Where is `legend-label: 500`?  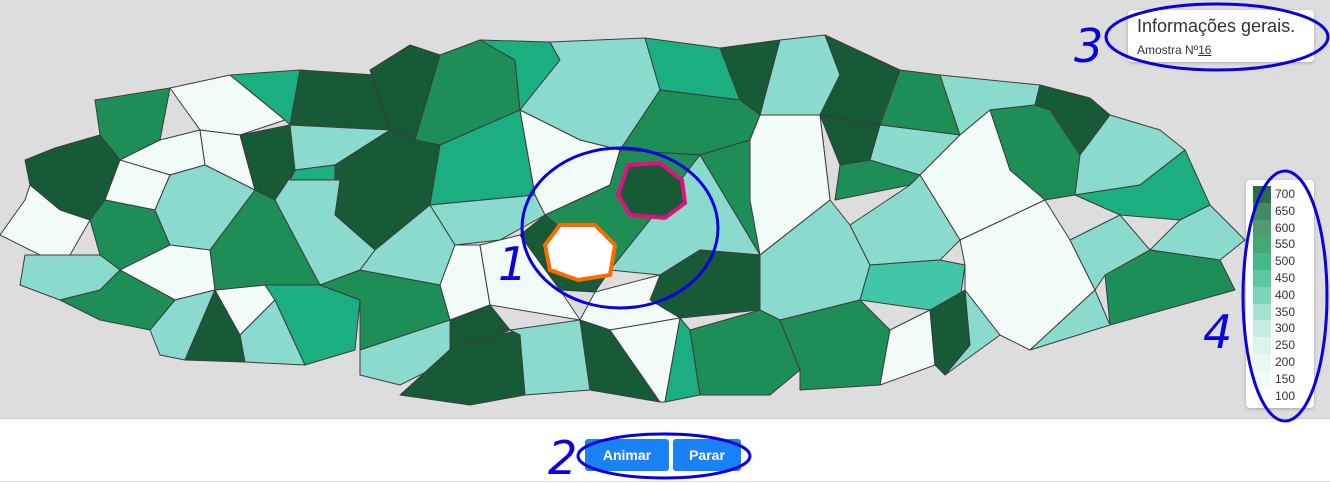 legend-label: 500 is located at coordinates (1285, 261).